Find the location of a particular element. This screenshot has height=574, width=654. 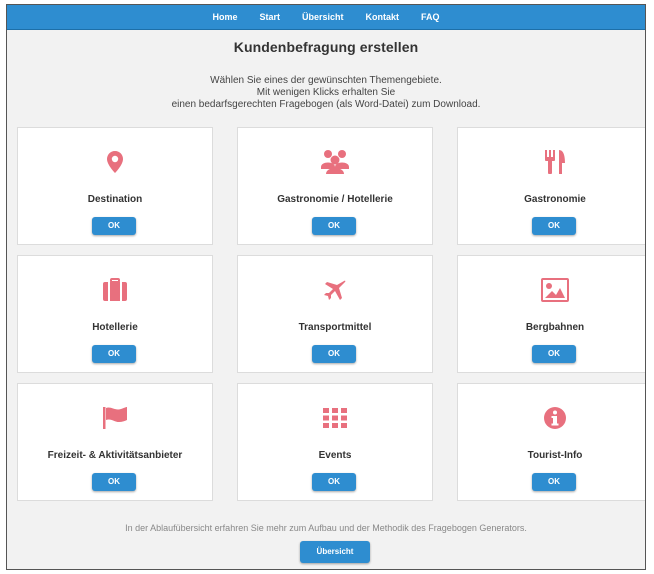

top-navbar: Home Start Übersicht Kontakt FAQ is located at coordinates (326, 17).